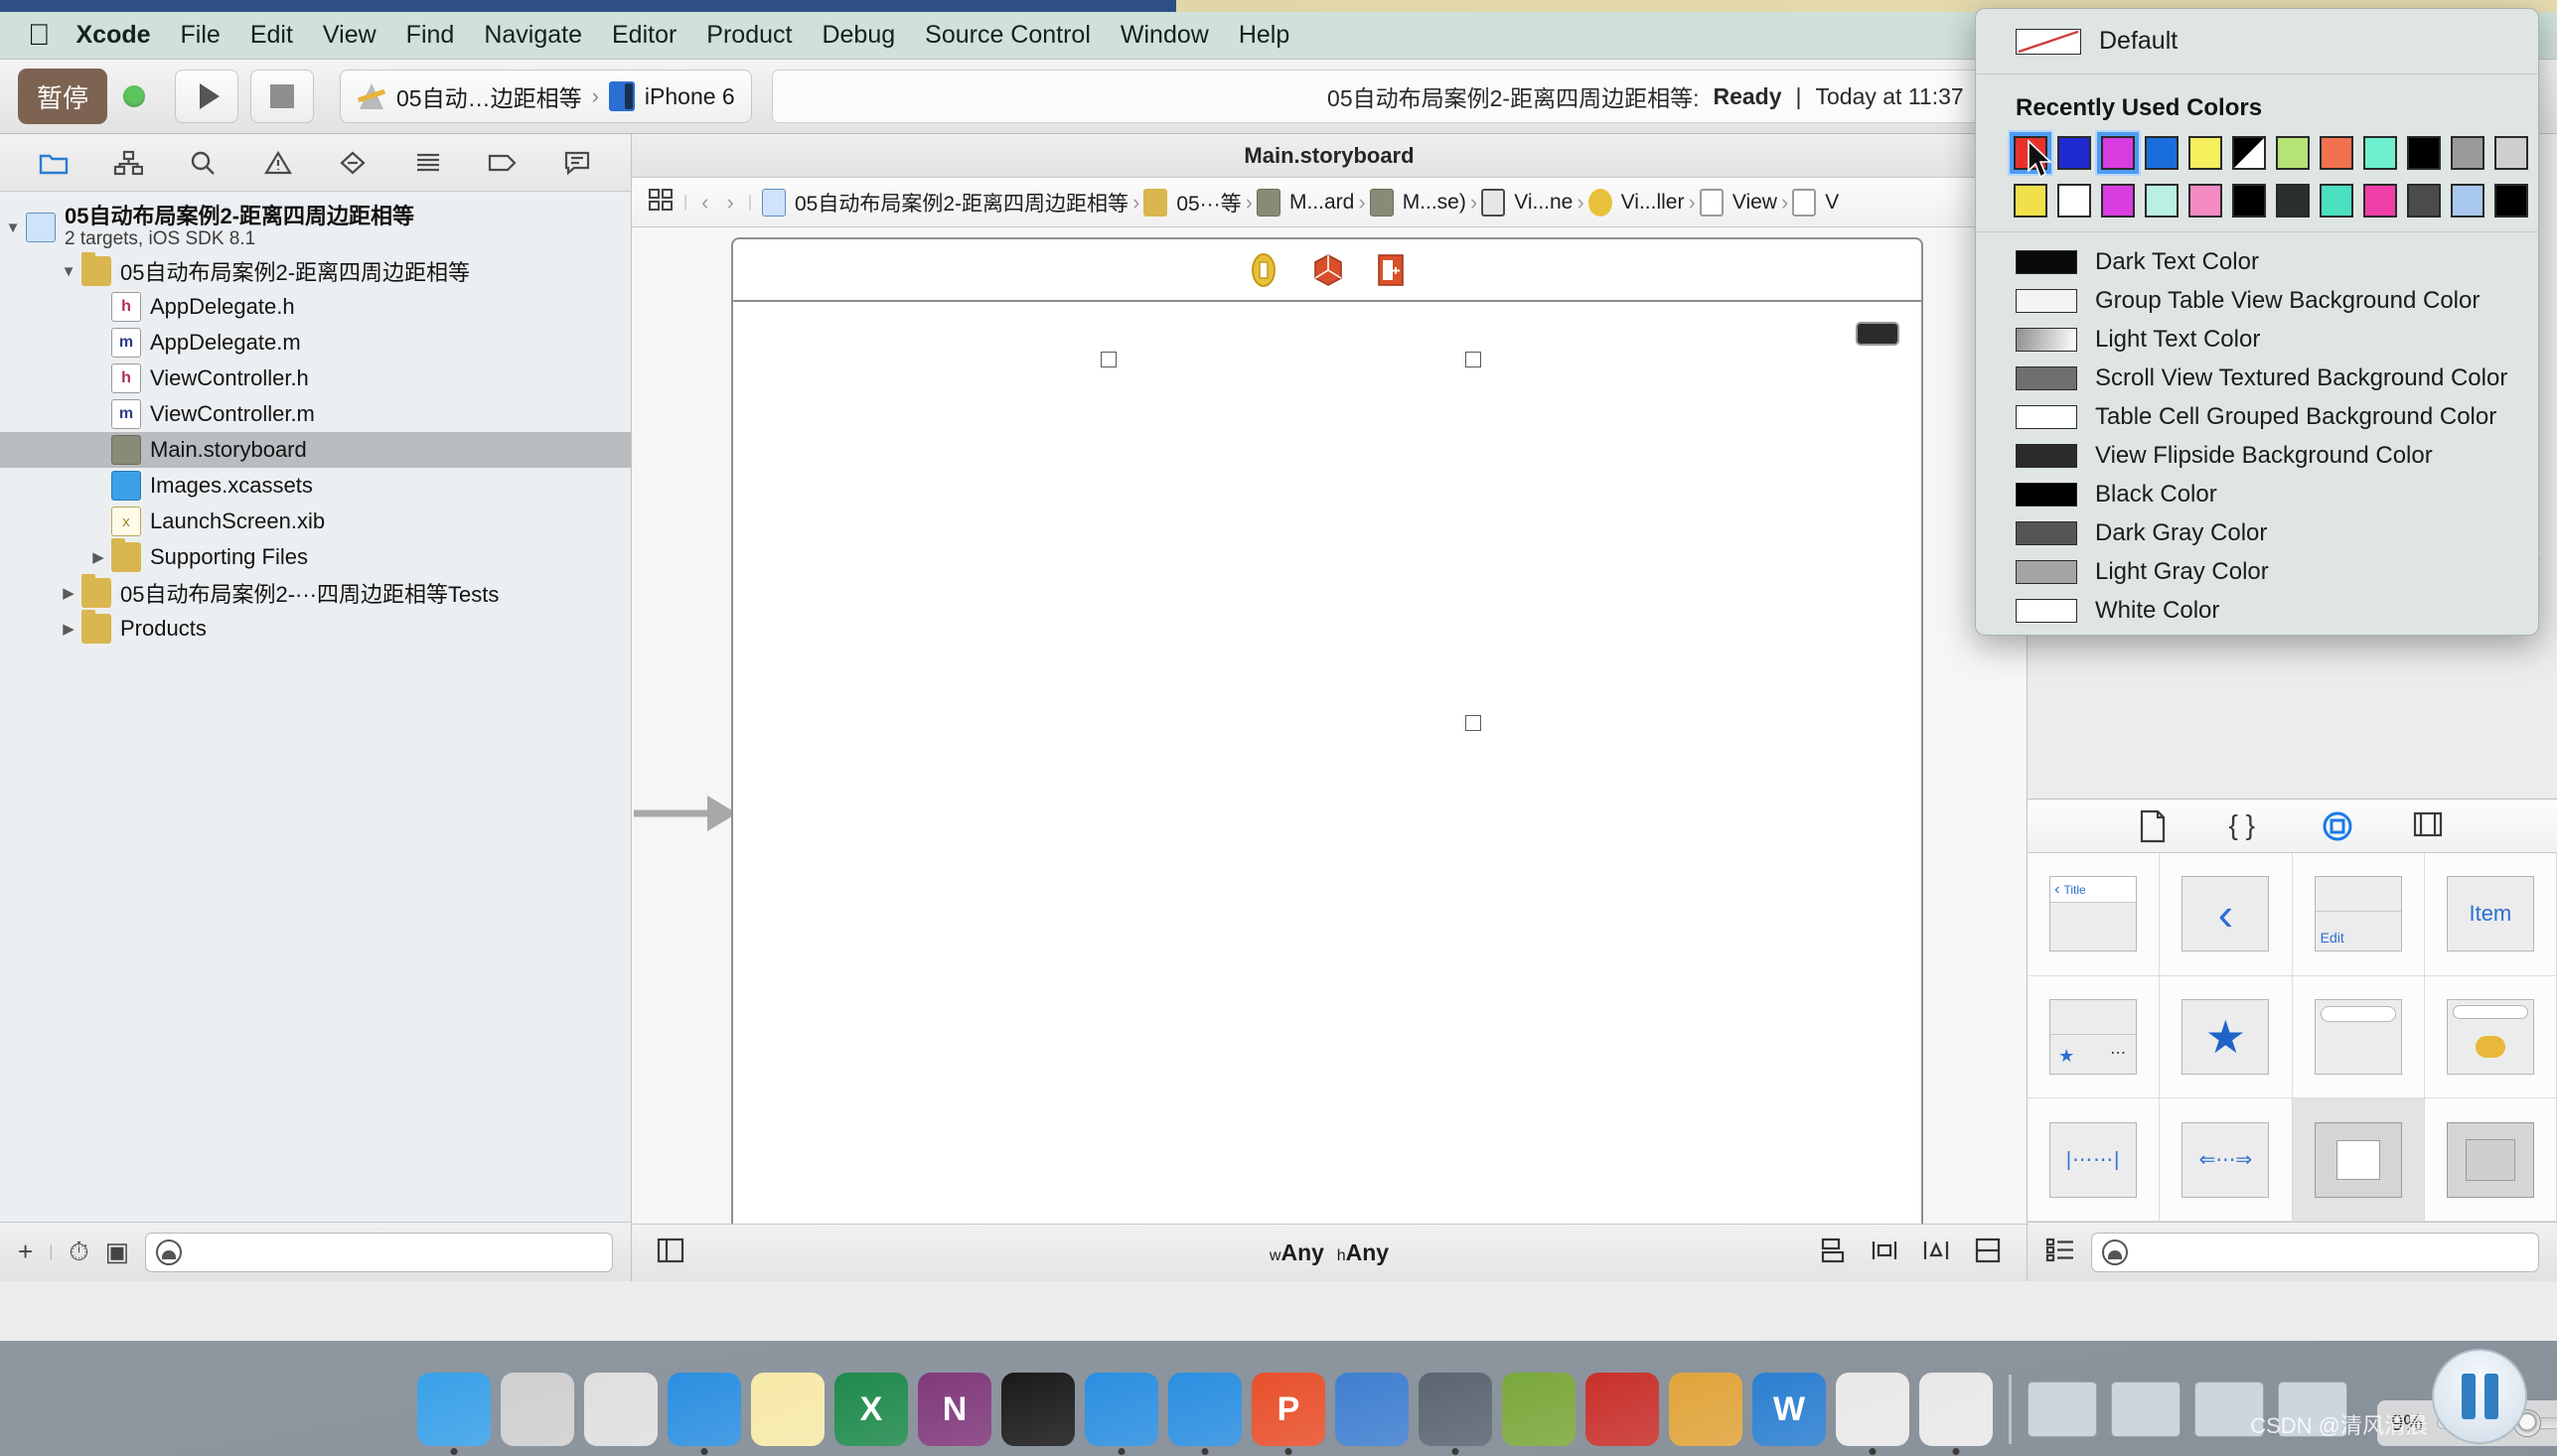 The image size is (2557, 1456). What do you see at coordinates (729, 203) in the screenshot?
I see `forward-chevron-icon: ›` at bounding box center [729, 203].